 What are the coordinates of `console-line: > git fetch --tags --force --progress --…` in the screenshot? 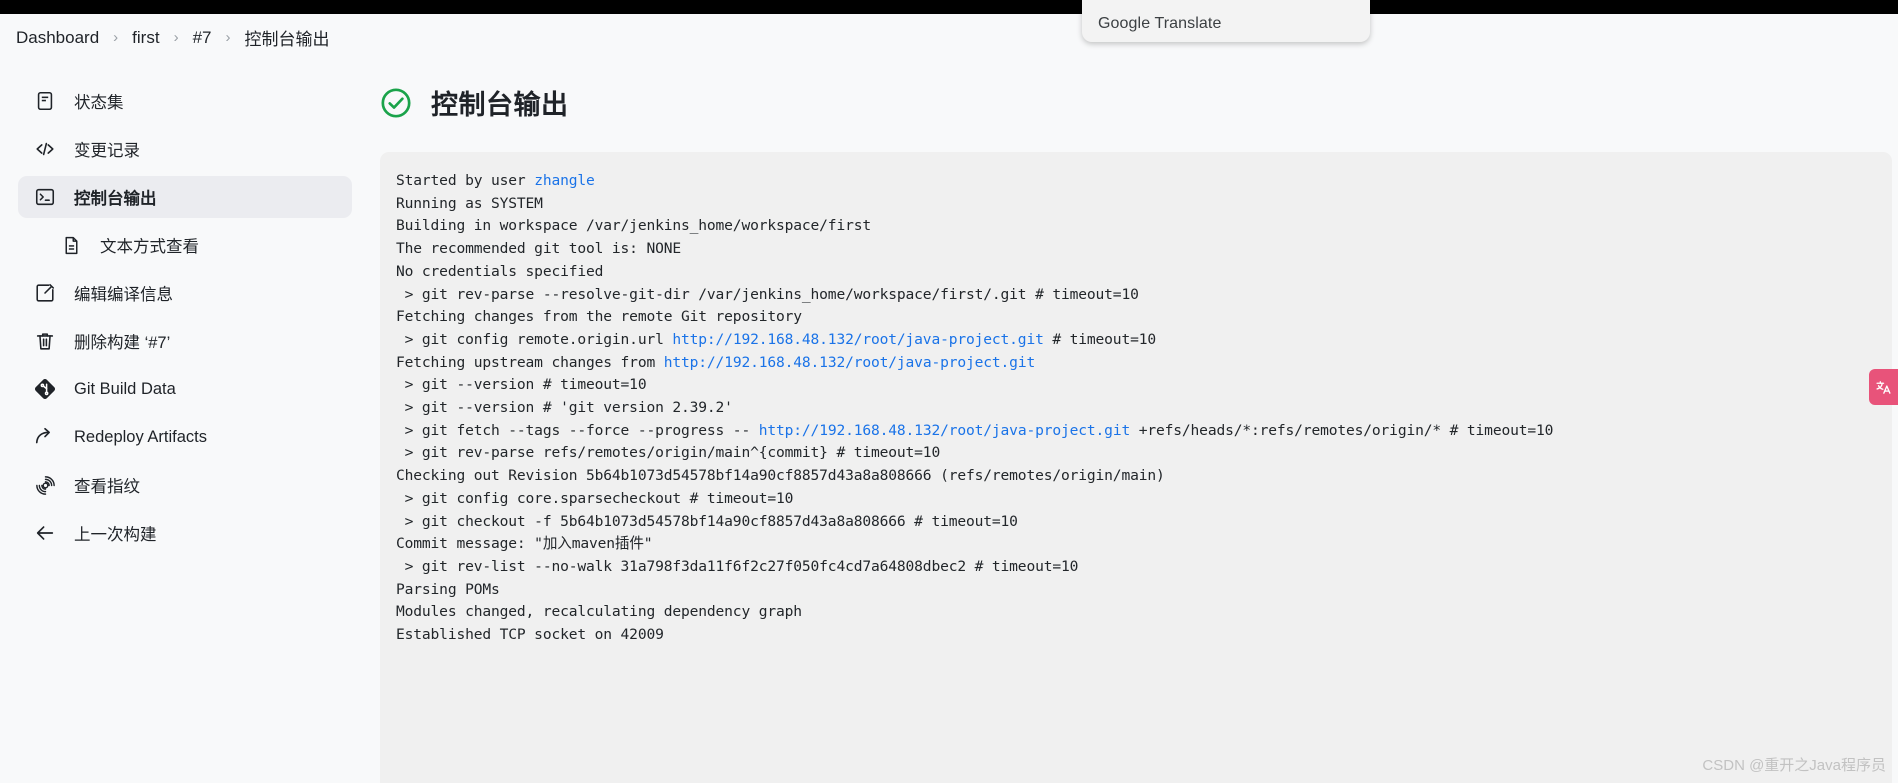 It's located at (1144, 431).